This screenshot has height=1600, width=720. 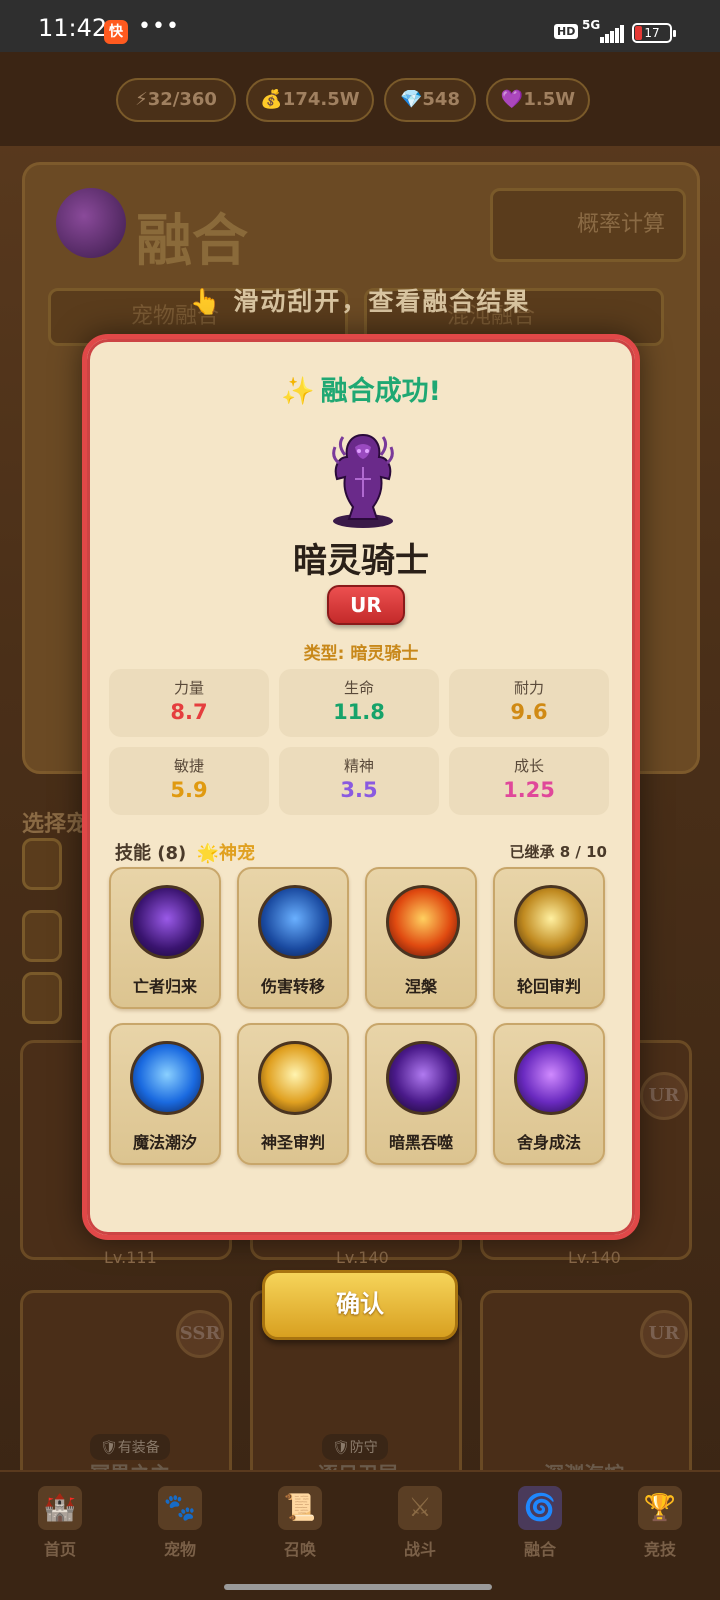 I want to click on stat-growth: 成长 1.25, so click(x=529, y=781).